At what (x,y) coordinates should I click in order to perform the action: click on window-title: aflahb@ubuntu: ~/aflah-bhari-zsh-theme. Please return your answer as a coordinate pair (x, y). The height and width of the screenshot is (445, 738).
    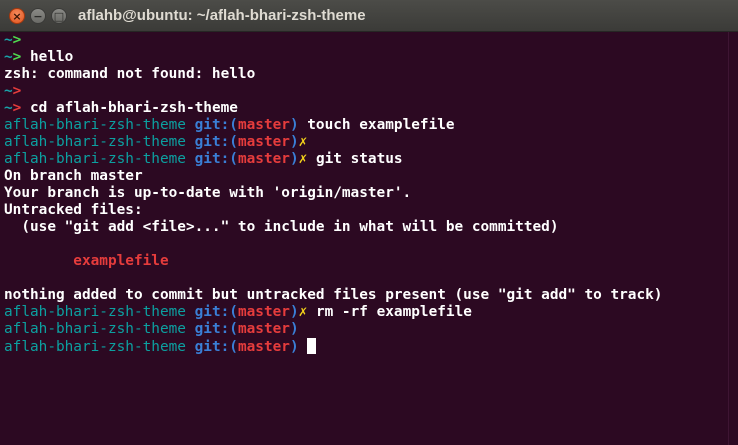
    Looking at the image, I should click on (222, 15).